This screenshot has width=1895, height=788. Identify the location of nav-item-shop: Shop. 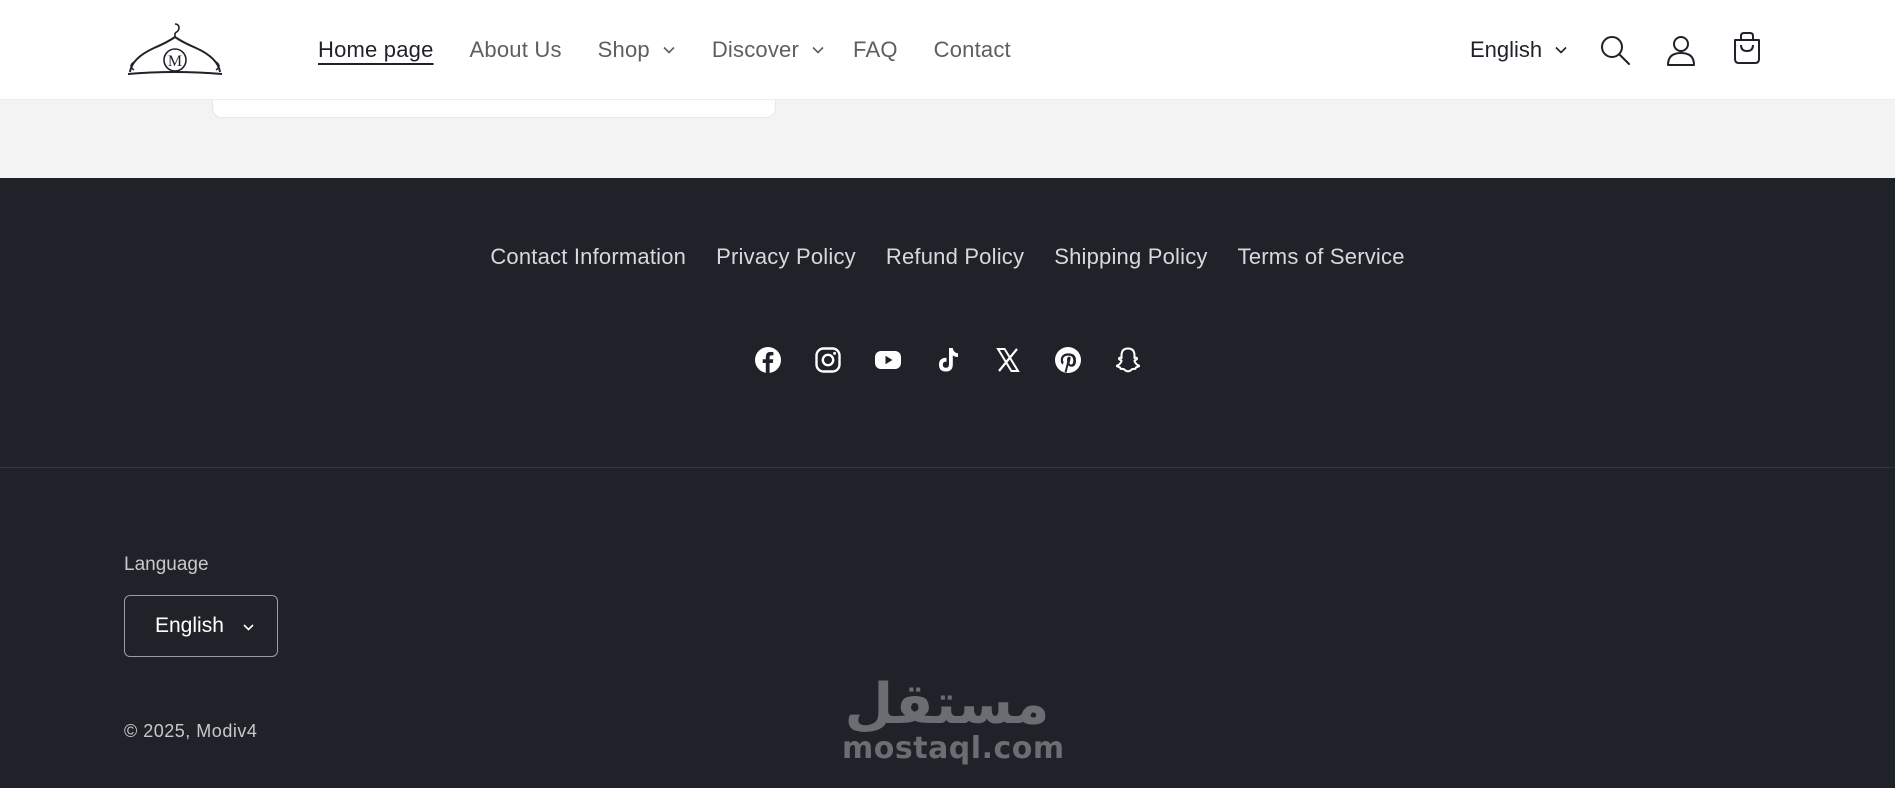
(637, 50).